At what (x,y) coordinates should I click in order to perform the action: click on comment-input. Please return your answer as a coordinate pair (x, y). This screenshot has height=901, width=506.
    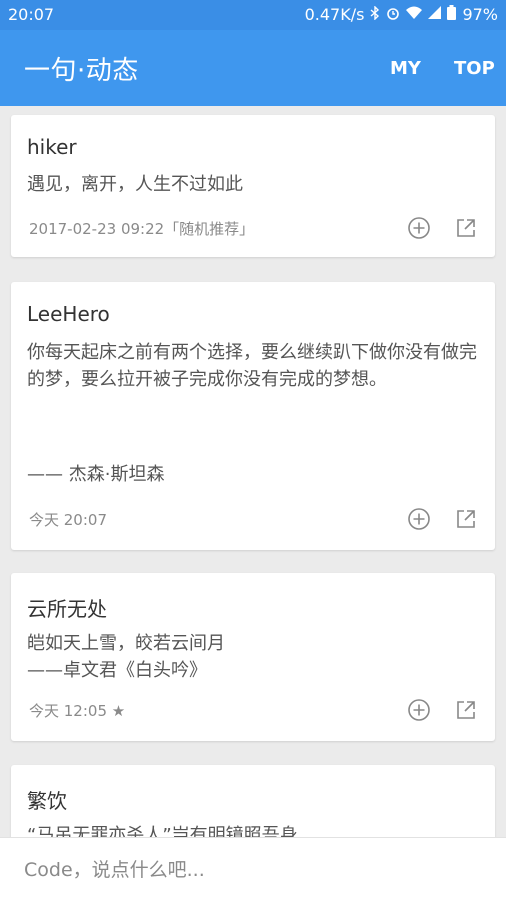
    Looking at the image, I should click on (254, 870).